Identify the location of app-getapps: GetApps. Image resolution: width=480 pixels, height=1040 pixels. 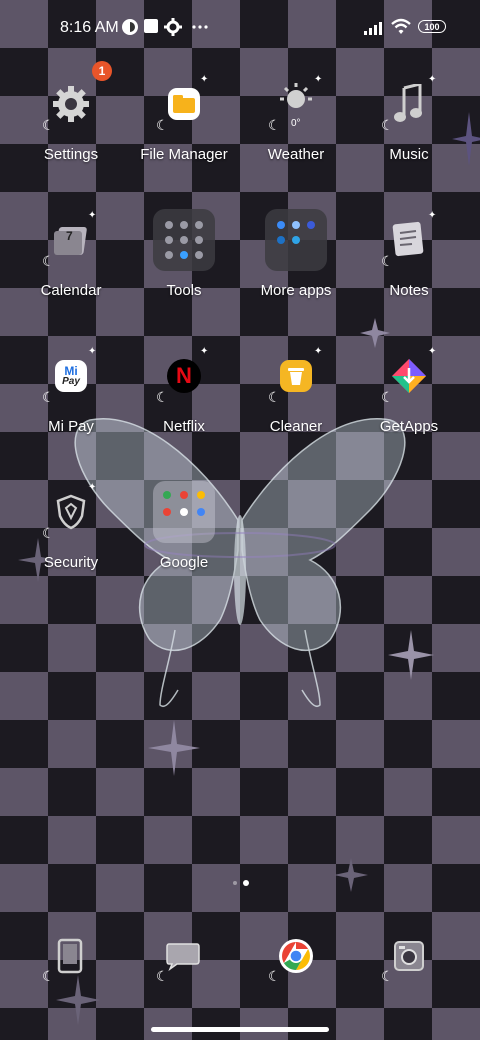
(409, 389).